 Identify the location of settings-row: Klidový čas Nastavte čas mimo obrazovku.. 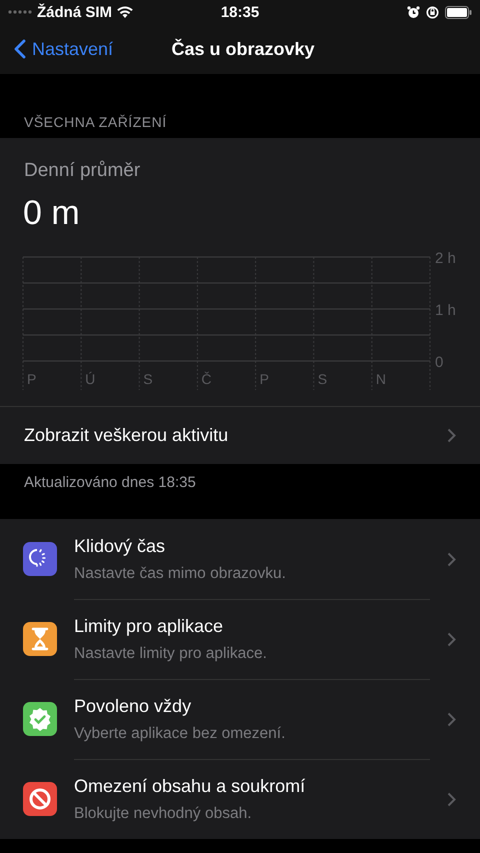
(240, 559).